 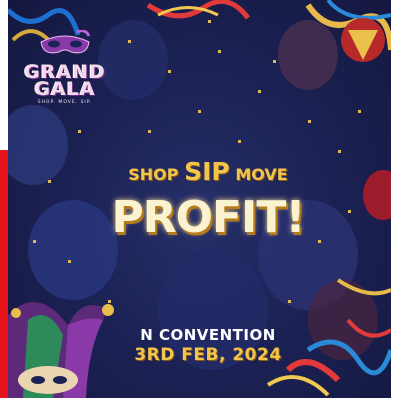 What do you see at coordinates (208, 355) in the screenshot?
I see `event-date: 3RD FEB, 2024` at bounding box center [208, 355].